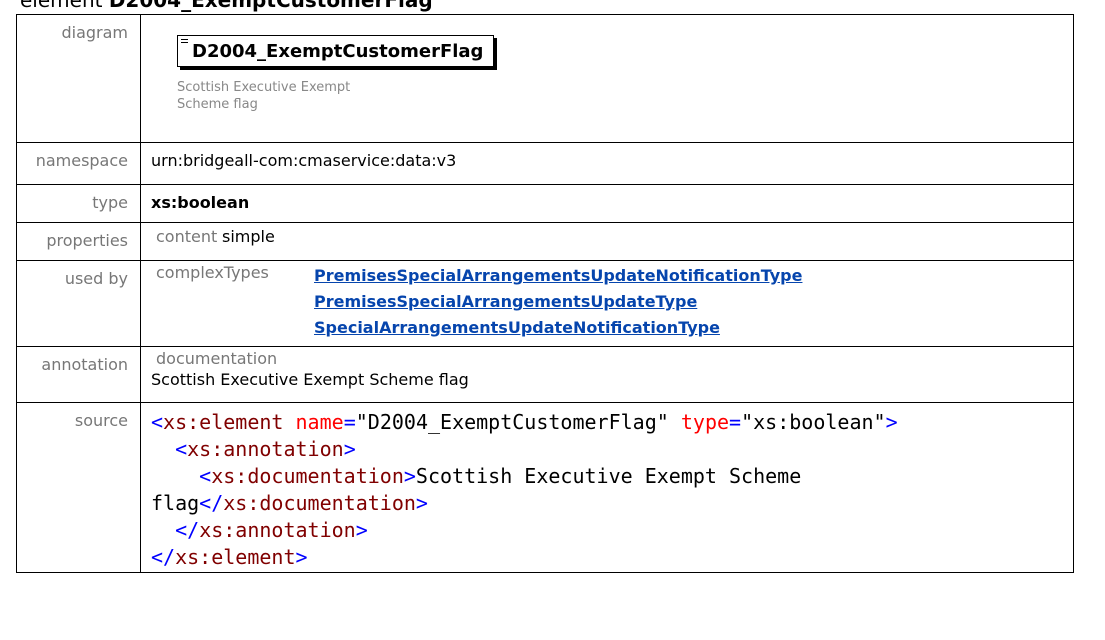  I want to click on diagram-element-box: D2004_ExemptCustomerFlag, so click(336, 51).